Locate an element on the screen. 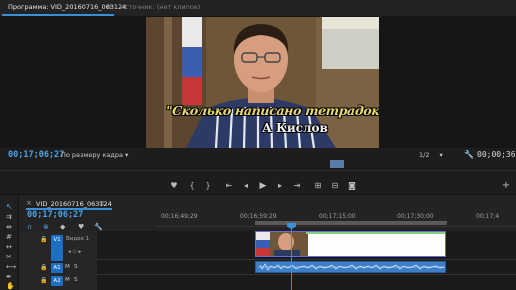  video-clip is located at coordinates (350, 244).